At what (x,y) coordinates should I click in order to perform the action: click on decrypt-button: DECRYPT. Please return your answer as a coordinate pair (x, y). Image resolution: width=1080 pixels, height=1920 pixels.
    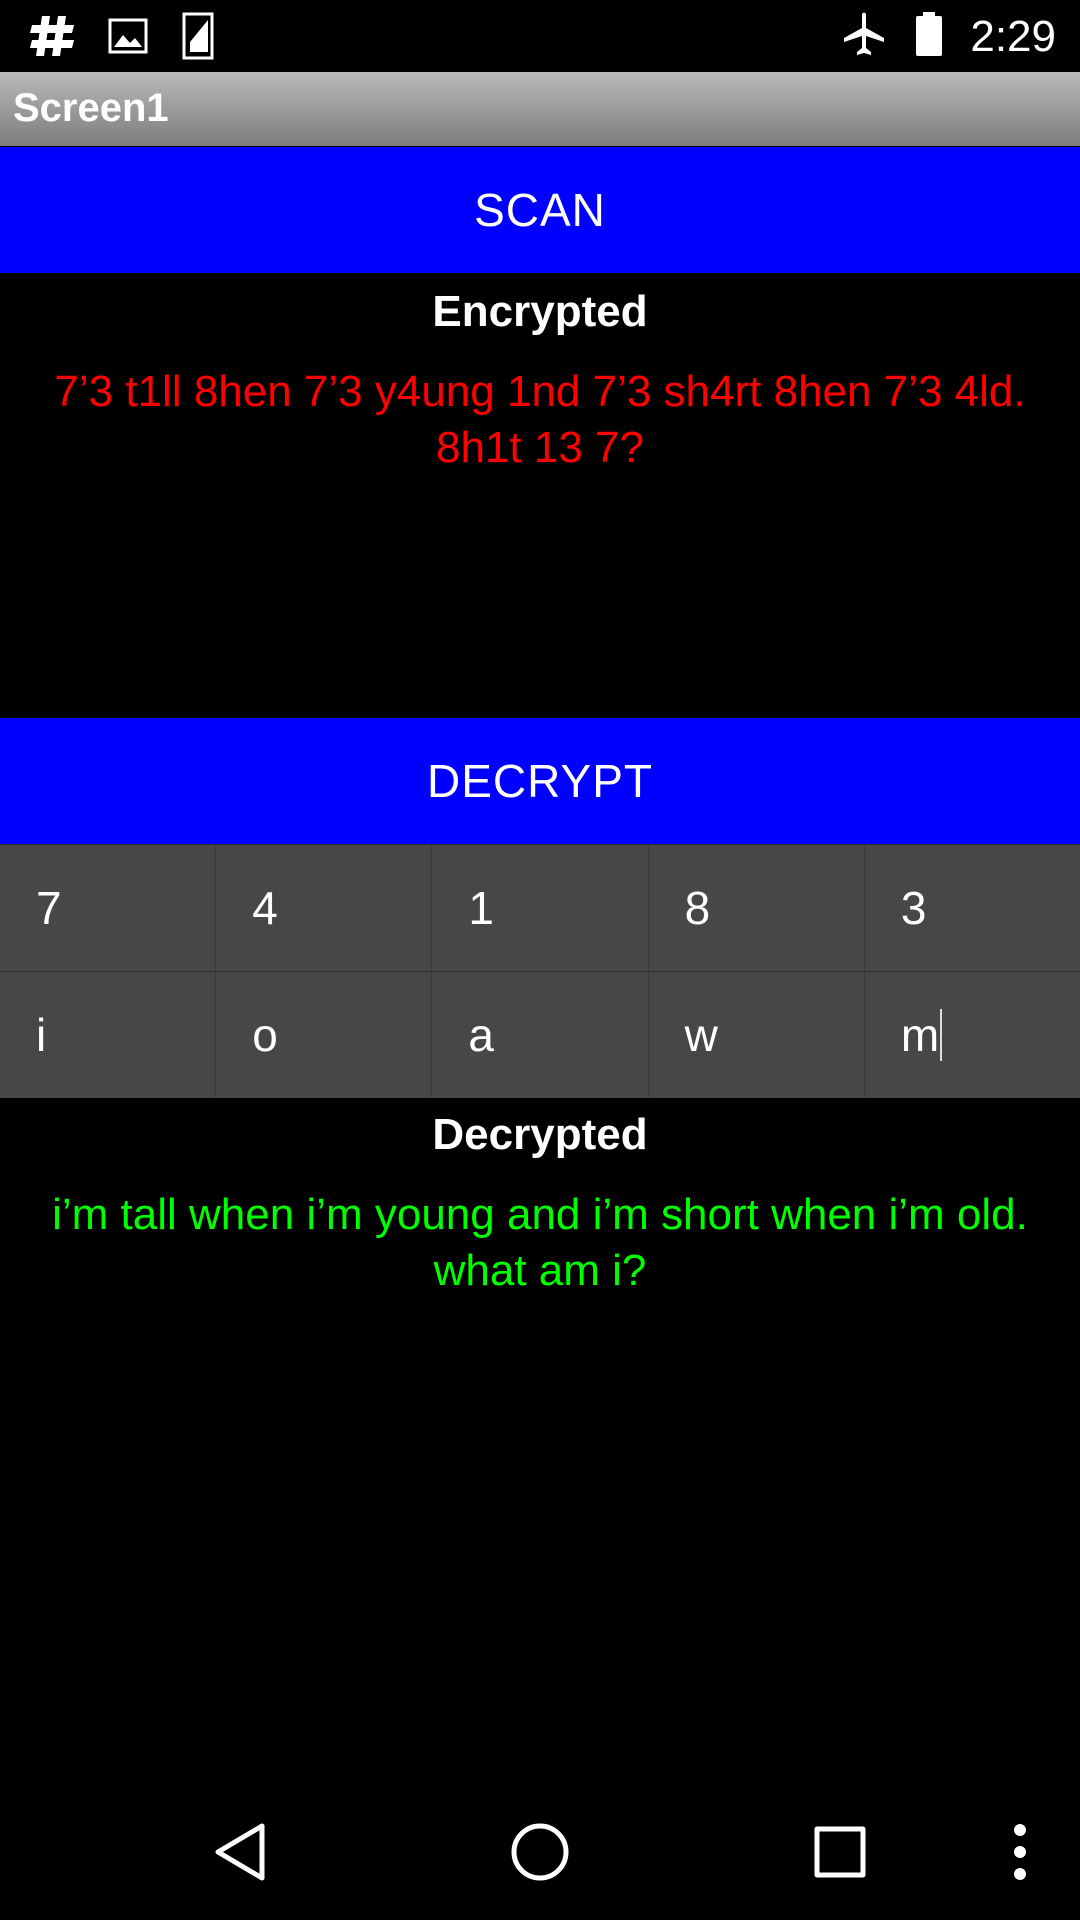
    Looking at the image, I should click on (540, 781).